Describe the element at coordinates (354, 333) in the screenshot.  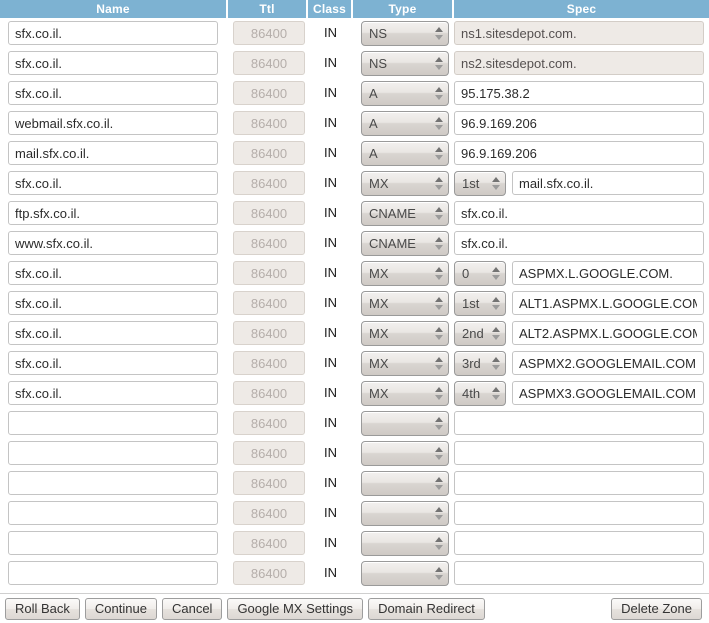
I see `table-row: IN MX 2nd` at that location.